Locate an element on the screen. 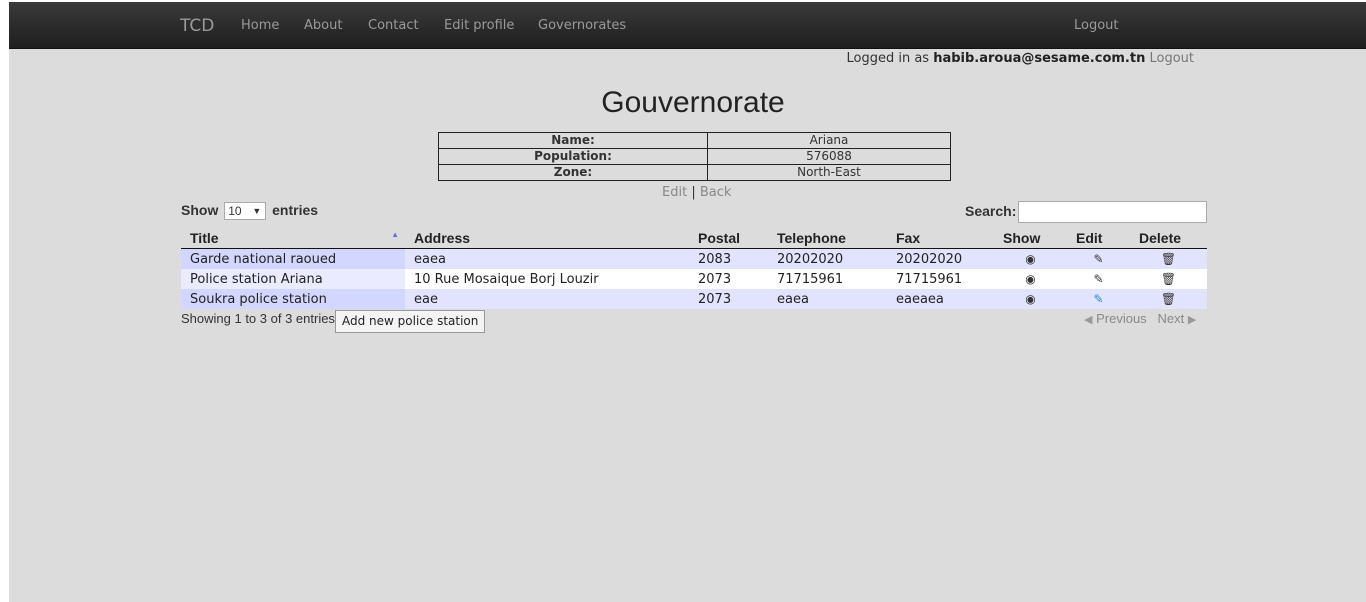 This screenshot has width=1366, height=602. cell-address: eae is located at coordinates (547, 299).